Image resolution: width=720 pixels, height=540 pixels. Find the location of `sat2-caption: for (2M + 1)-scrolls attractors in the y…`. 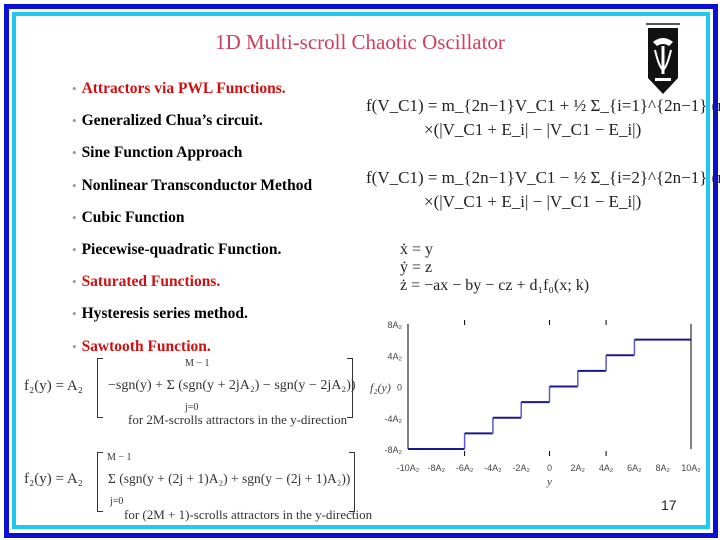

sat2-caption: for (2M + 1)-scrolls attractors in the y… is located at coordinates (248, 514).